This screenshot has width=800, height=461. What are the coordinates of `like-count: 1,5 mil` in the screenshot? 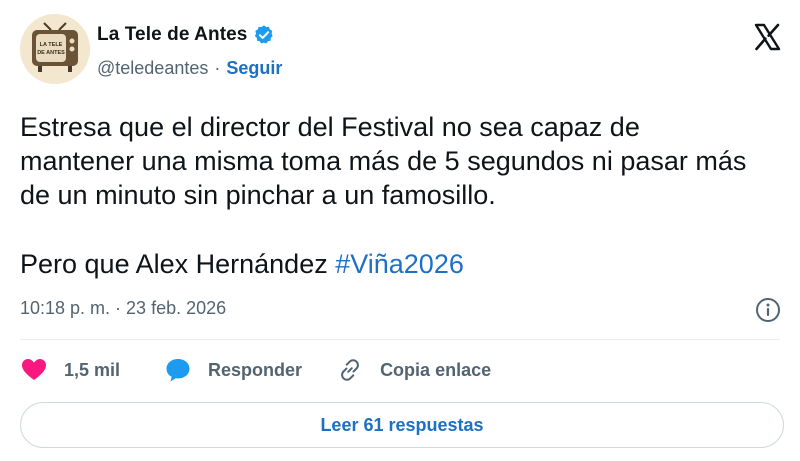 It's located at (92, 369).